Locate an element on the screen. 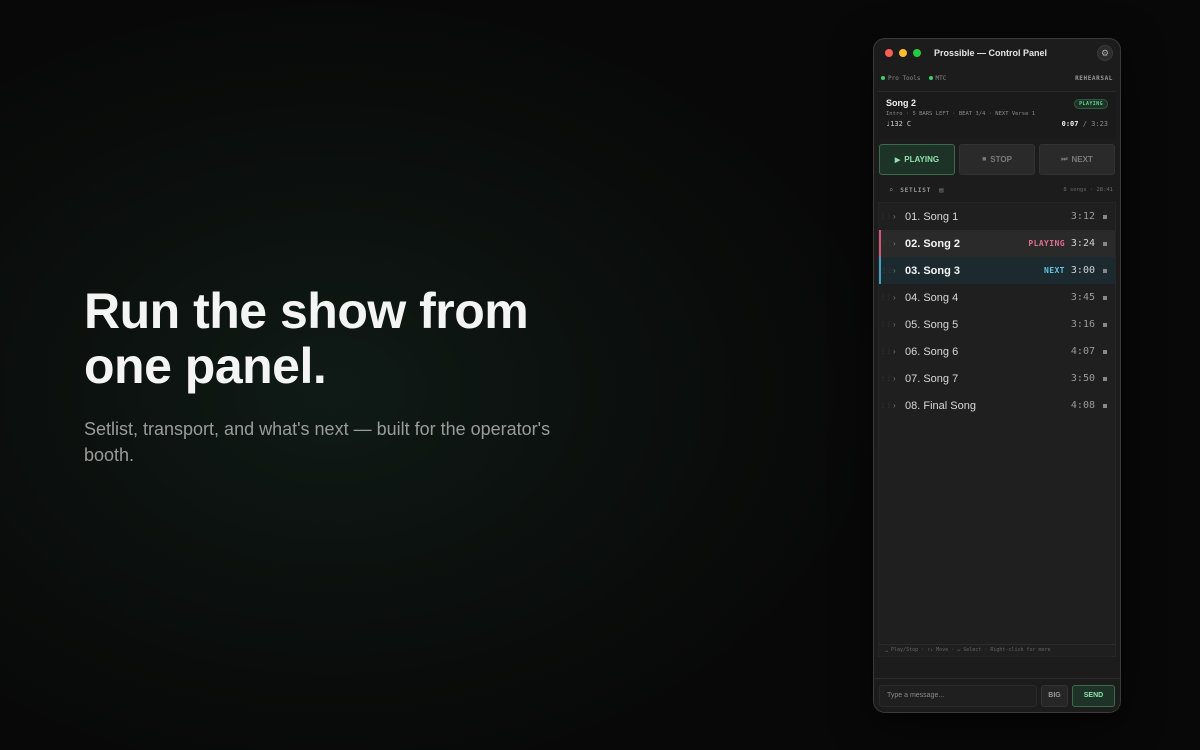  setlist-row: ⋮⋮ › 03. Song 3 NEXT 3:00 is located at coordinates (997, 270).